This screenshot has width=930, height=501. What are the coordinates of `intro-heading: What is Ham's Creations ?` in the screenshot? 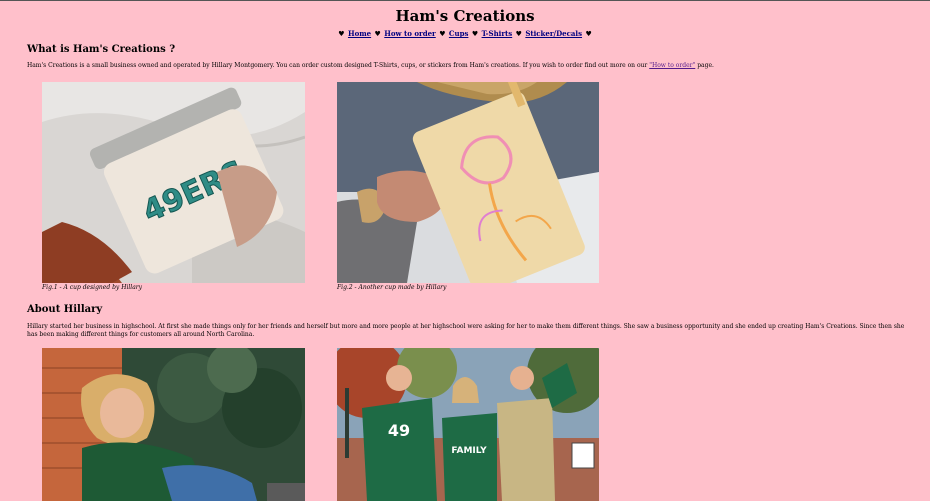 It's located at (101, 49).